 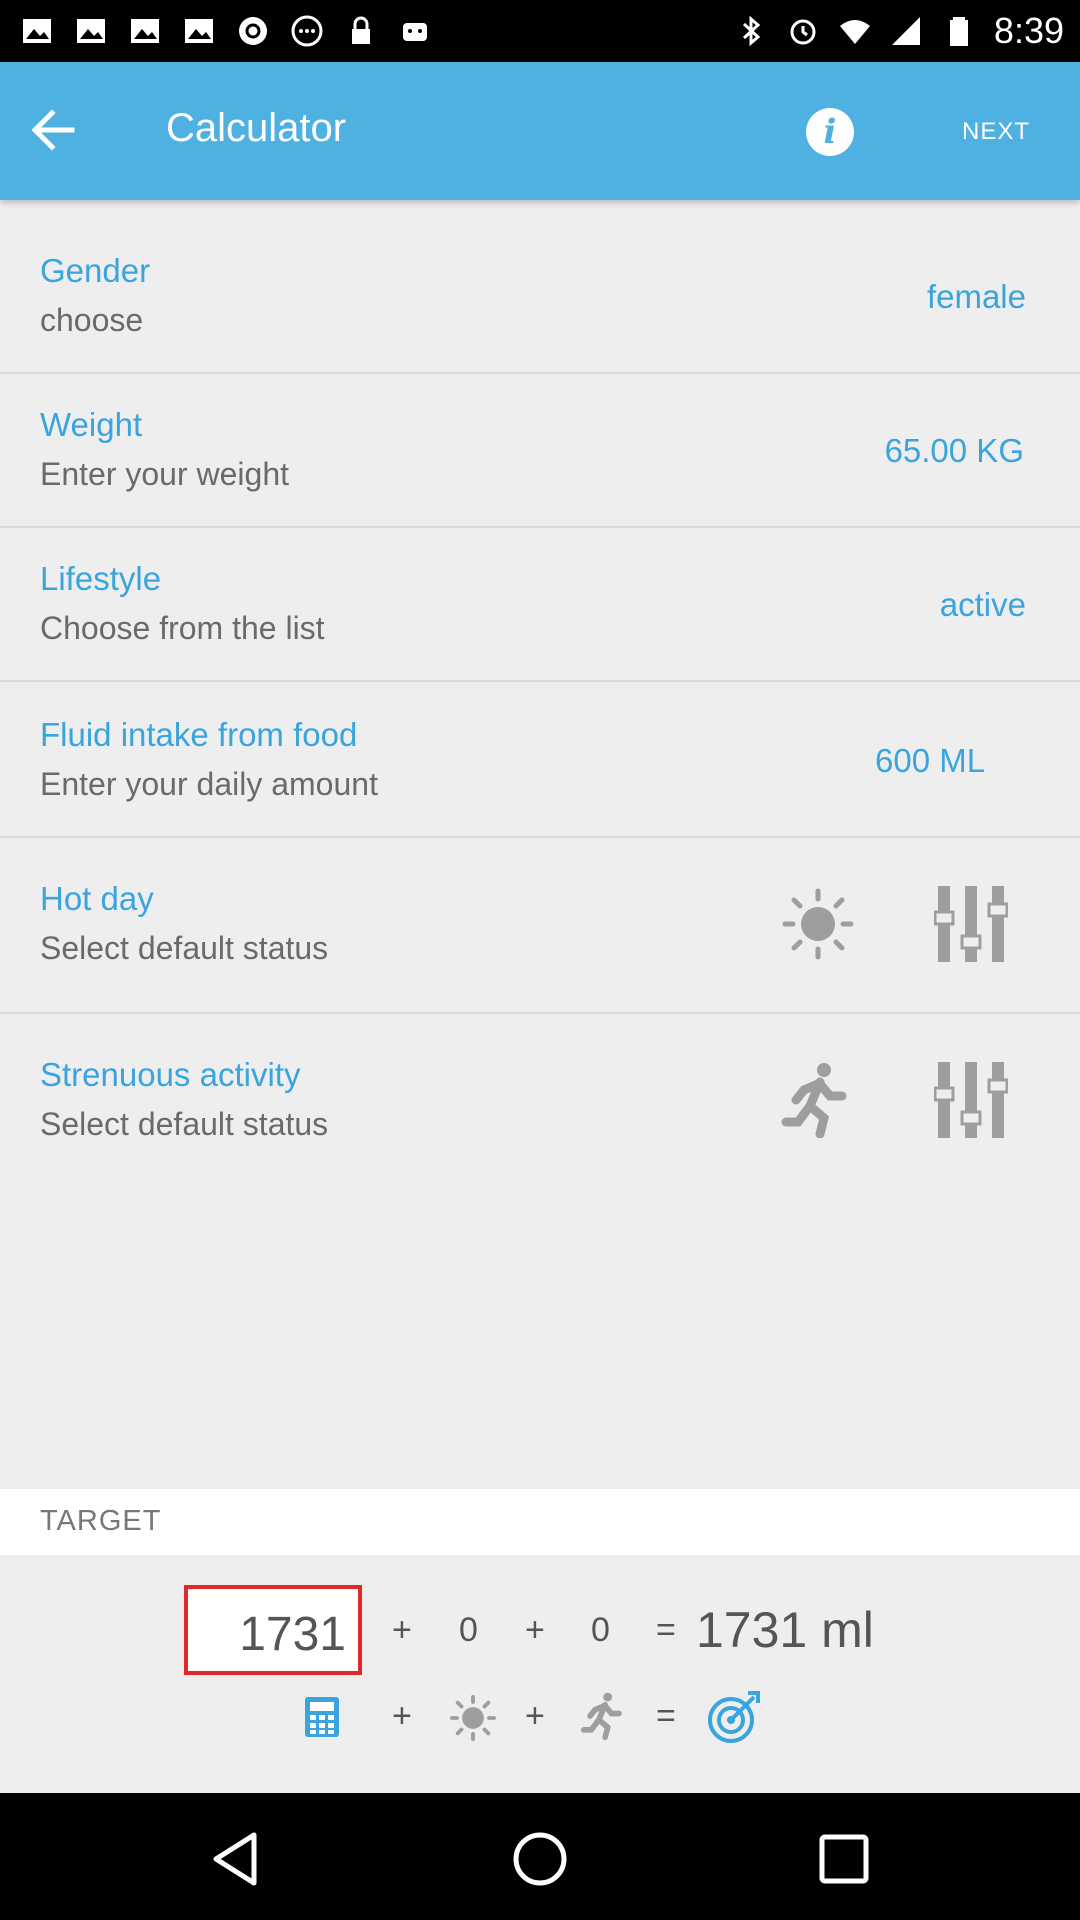 What do you see at coordinates (982, 604) in the screenshot?
I see `lifestyle-value: active` at bounding box center [982, 604].